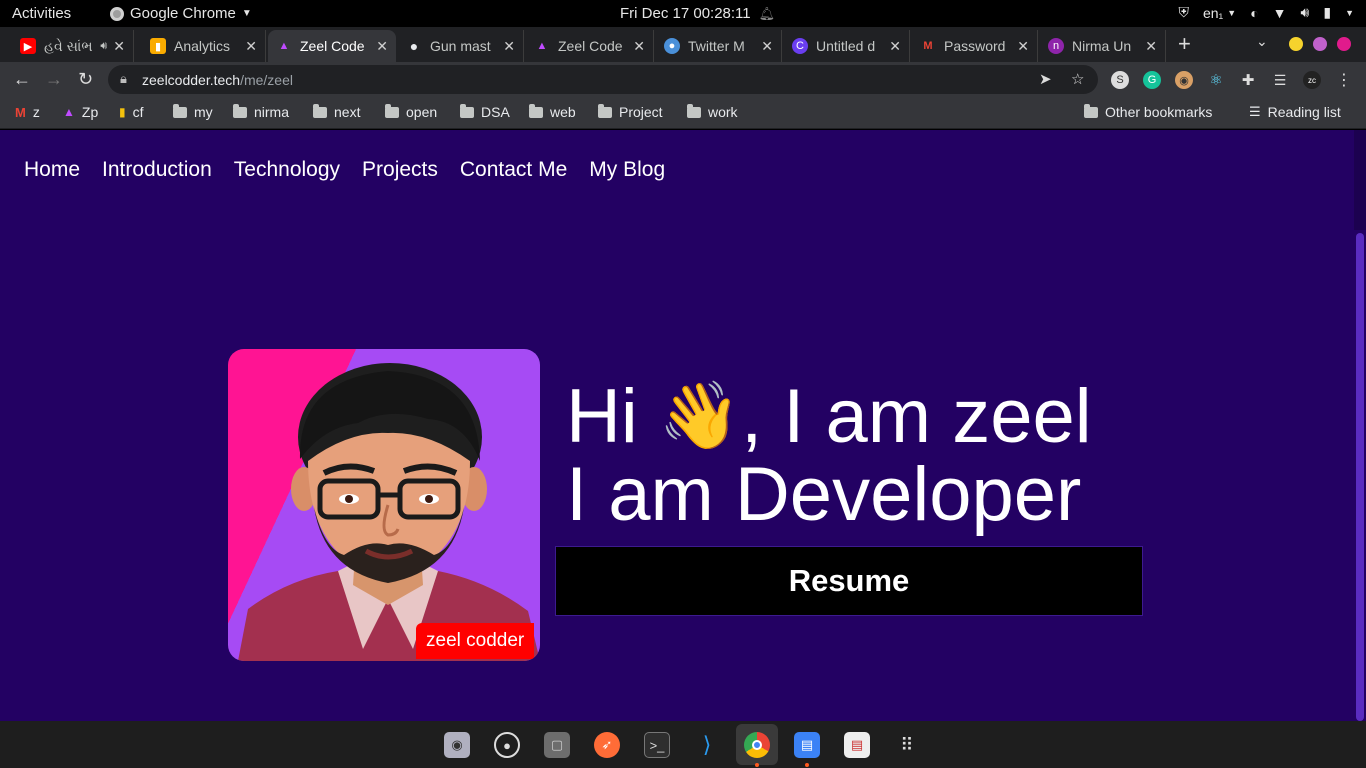 The height and width of the screenshot is (768, 1366). What do you see at coordinates (513, 170) in the screenshot?
I see `nav-contact-me: Contact Me` at bounding box center [513, 170].